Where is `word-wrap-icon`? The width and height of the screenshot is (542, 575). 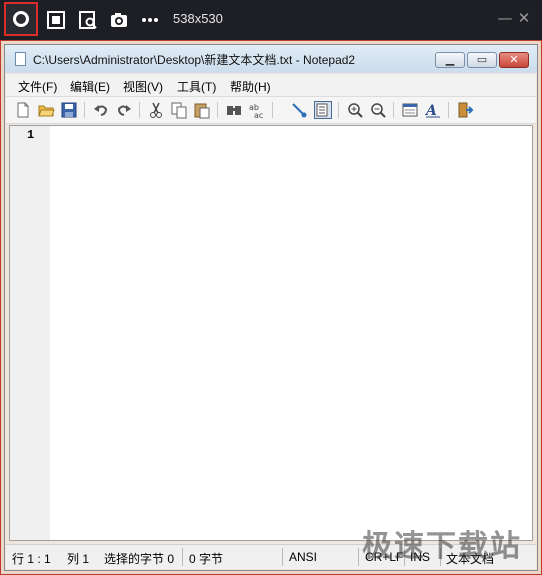
word-wrap-icon is located at coordinates (299, 110).